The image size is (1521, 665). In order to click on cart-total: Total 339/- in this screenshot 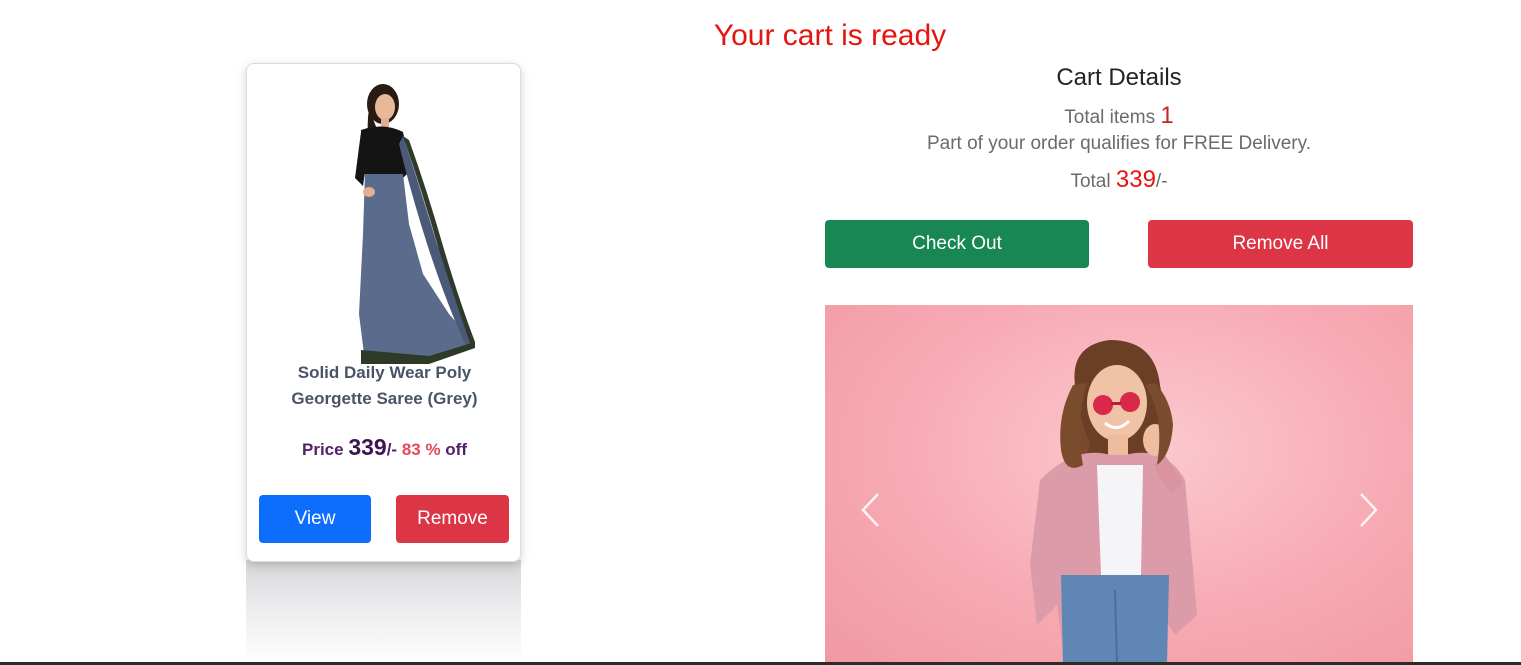, I will do `click(1119, 181)`.